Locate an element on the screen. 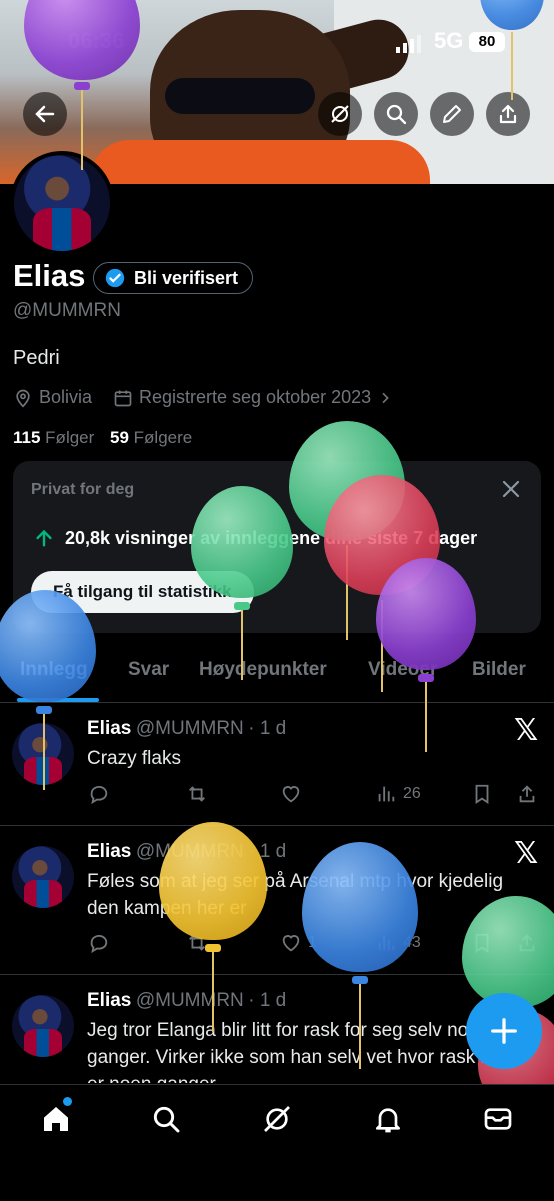  like-count: 1 is located at coordinates (312, 942).